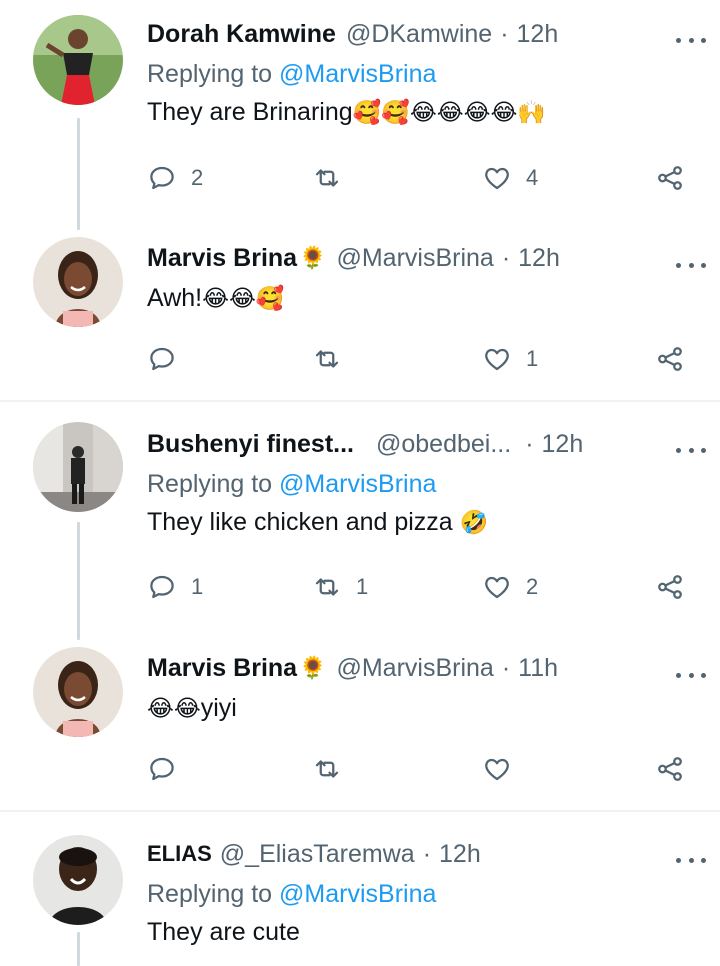  Describe the element at coordinates (510, 178) in the screenshot. I see `like-button: 4` at that location.